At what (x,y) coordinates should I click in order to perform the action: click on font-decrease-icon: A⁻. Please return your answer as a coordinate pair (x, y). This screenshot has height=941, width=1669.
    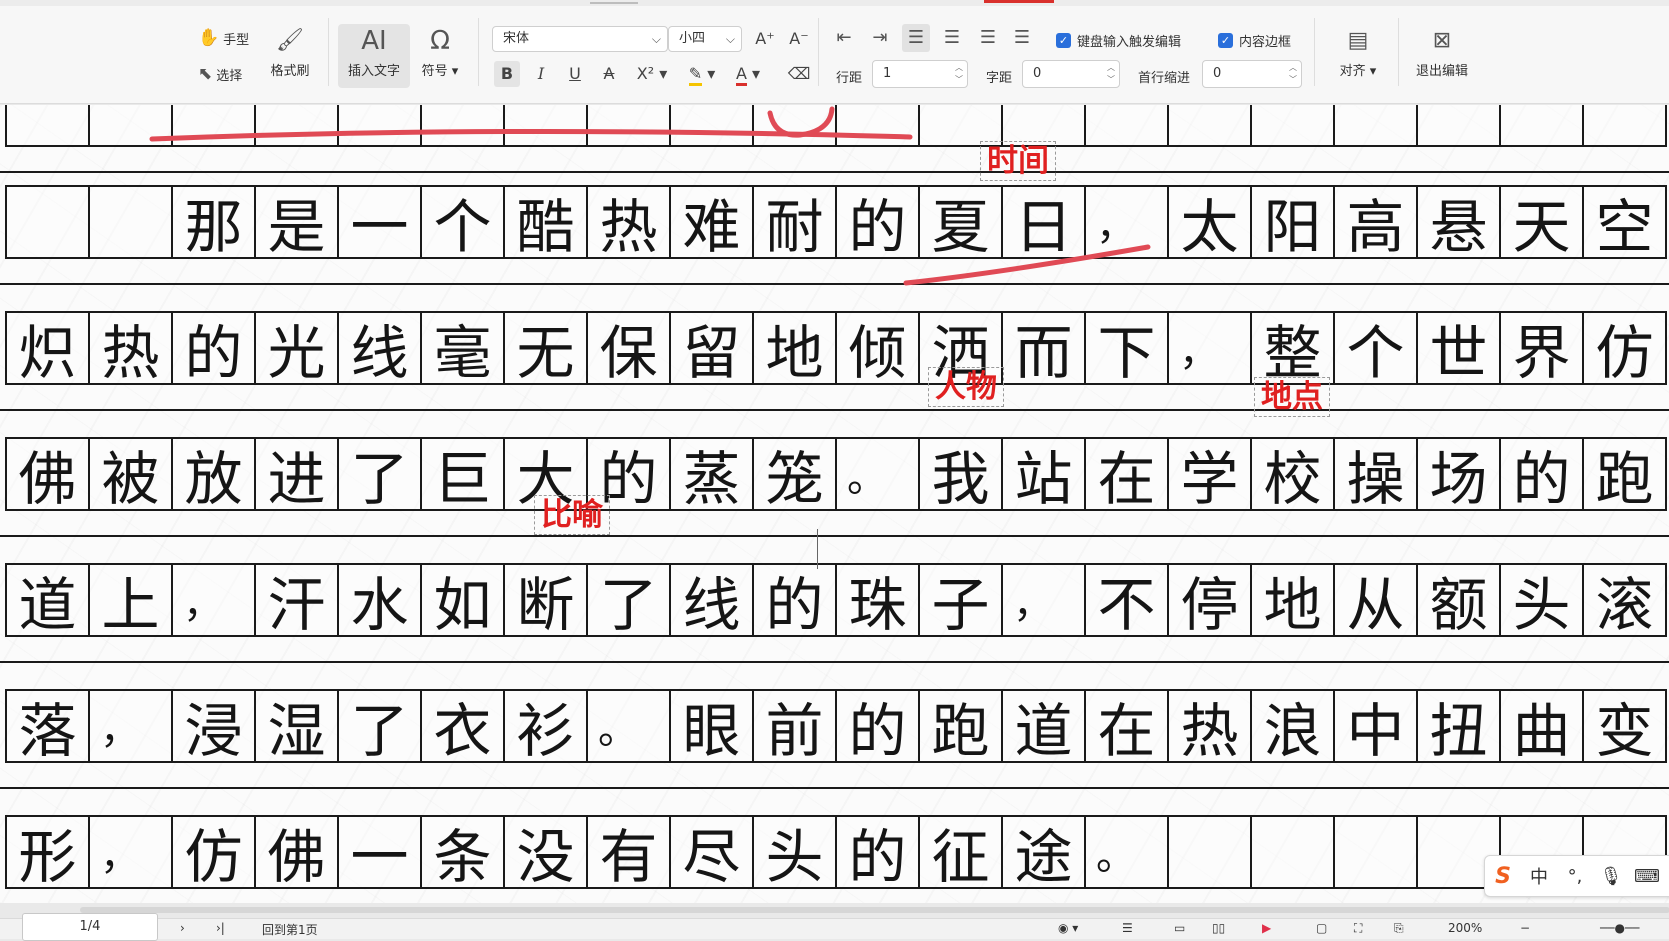
    Looking at the image, I should click on (799, 38).